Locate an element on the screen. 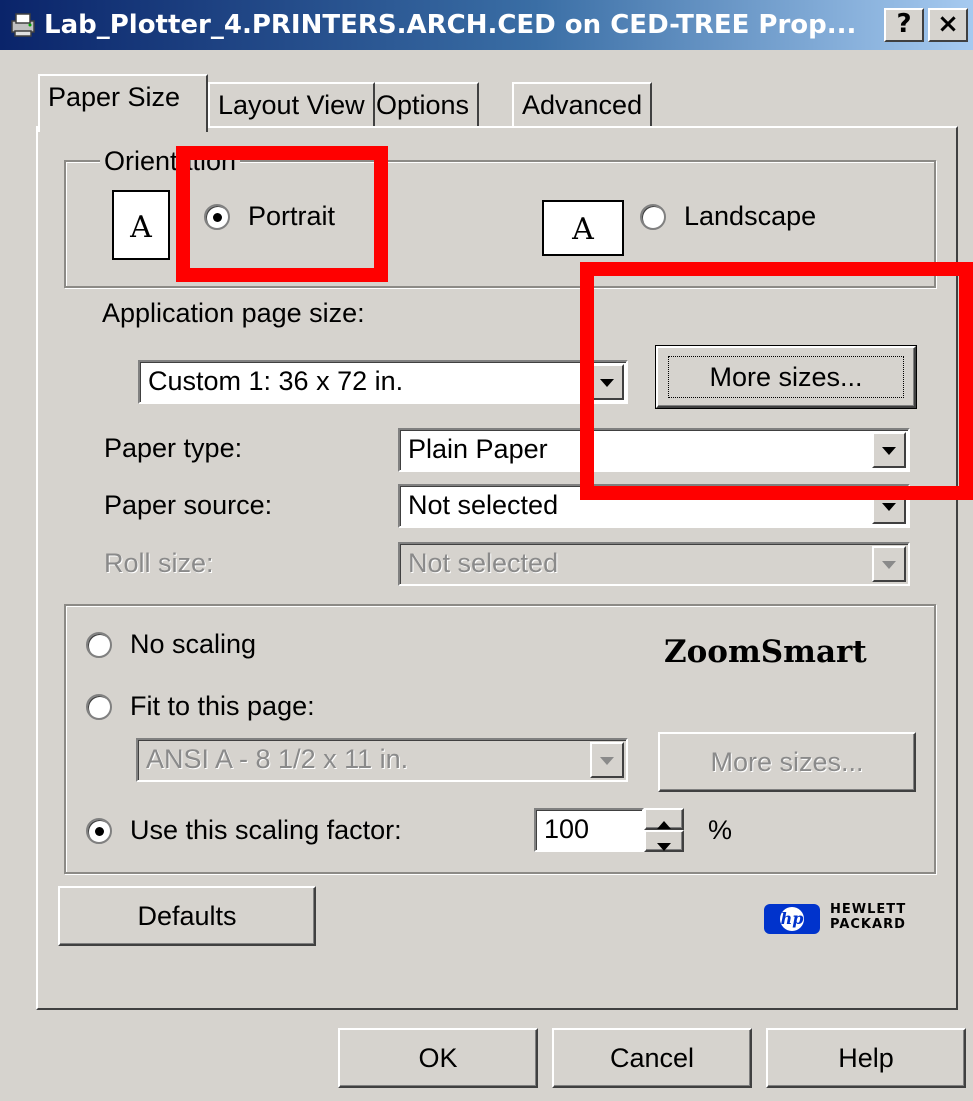 The width and height of the screenshot is (973, 1101). printer-icon is located at coordinates (23, 25).